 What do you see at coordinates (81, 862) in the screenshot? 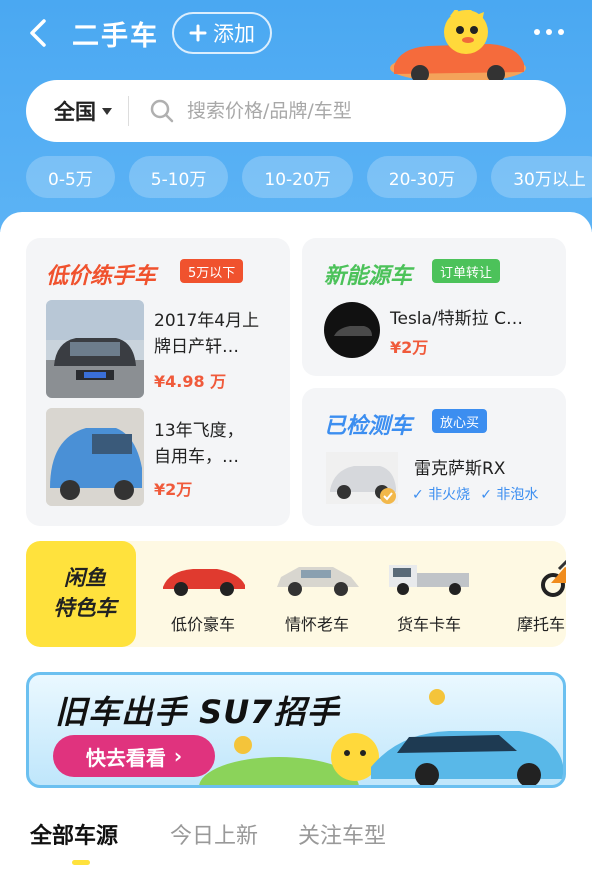
I see `active-tab-indicator` at bounding box center [81, 862].